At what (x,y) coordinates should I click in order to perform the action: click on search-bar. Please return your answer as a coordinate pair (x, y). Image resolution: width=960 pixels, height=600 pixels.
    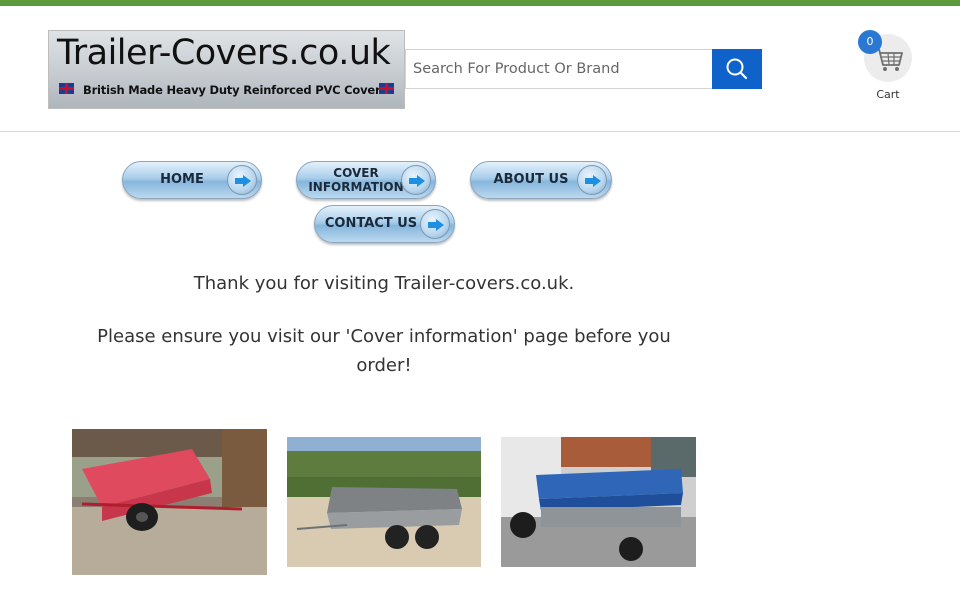
    Looking at the image, I should click on (583, 69).